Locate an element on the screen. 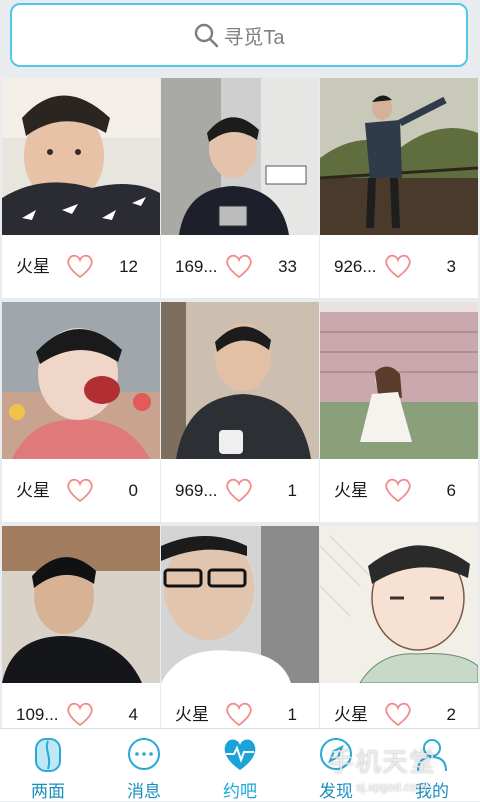  watermark-main: 手机天堂 is located at coordinates (382, 762).